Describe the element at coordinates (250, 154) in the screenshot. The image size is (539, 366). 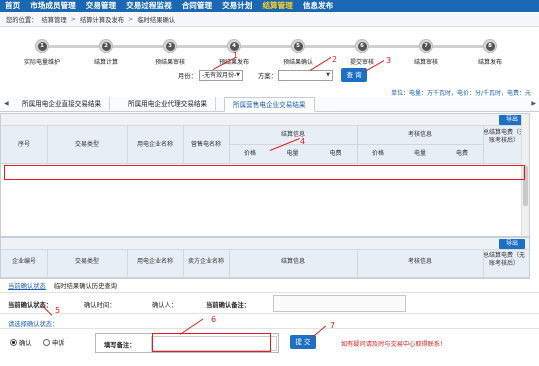
I see `col-settle-price: 价格` at that location.